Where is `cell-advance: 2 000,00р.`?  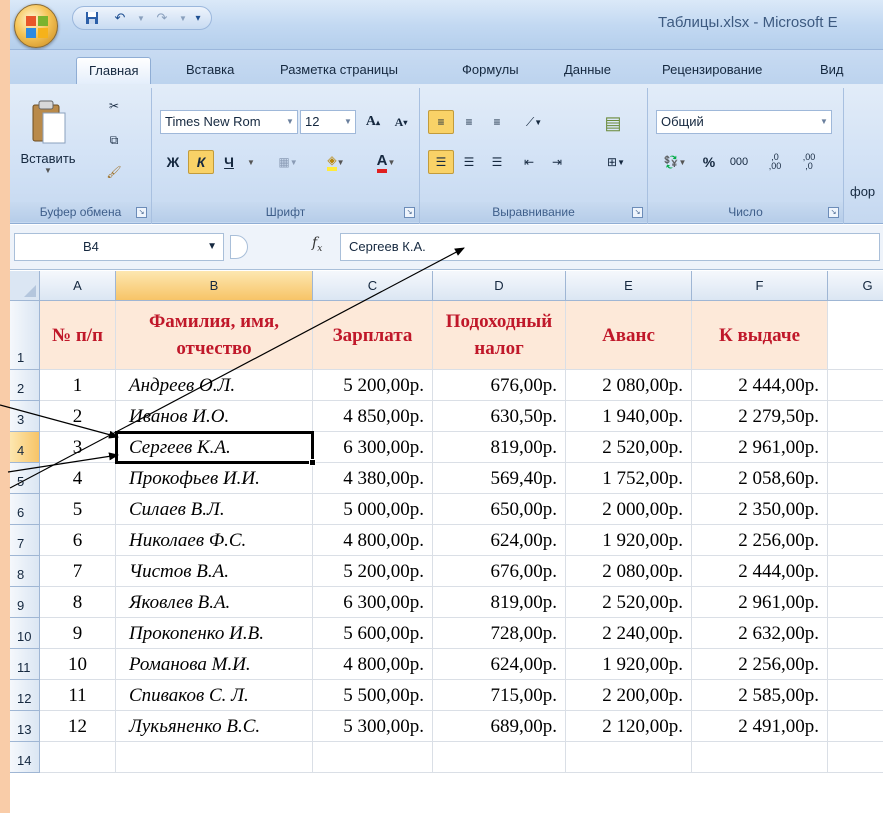 cell-advance: 2 000,00р. is located at coordinates (629, 509).